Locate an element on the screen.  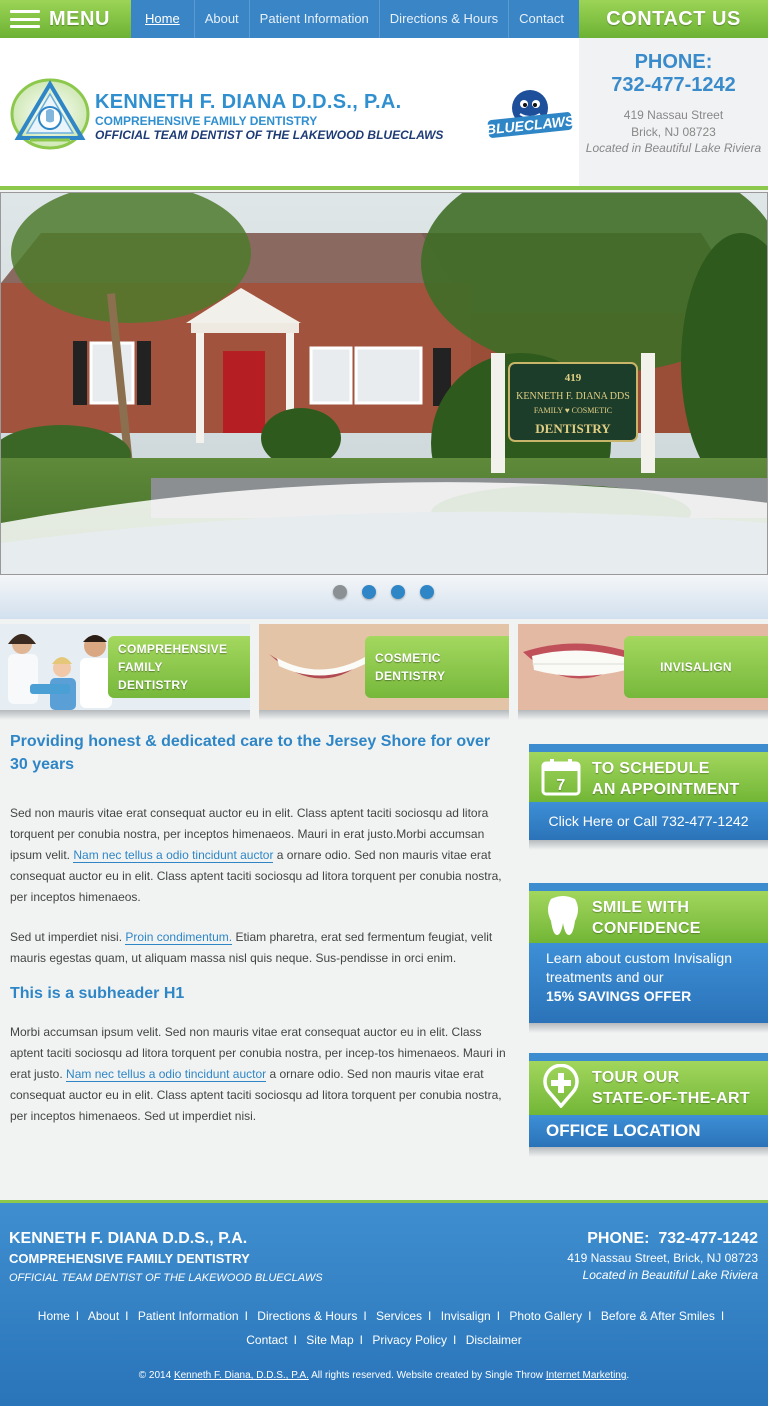
schedule-call-link: Click Here or Call 732-477-1242 is located at coordinates (648, 821).